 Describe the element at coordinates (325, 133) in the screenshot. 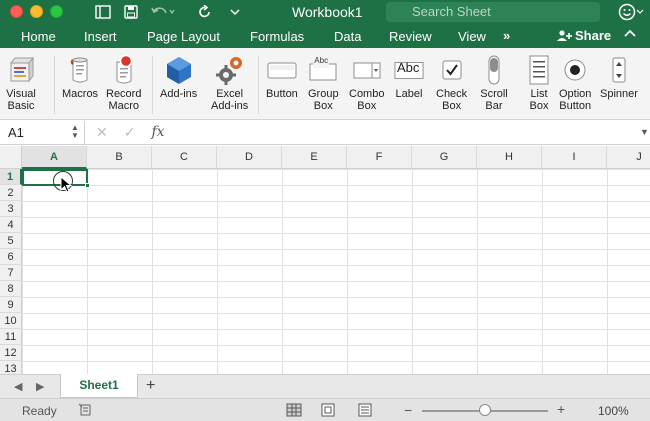

I see `formula-bar: A1 ▲ ▼ ✕ ✓ fx ▼` at that location.